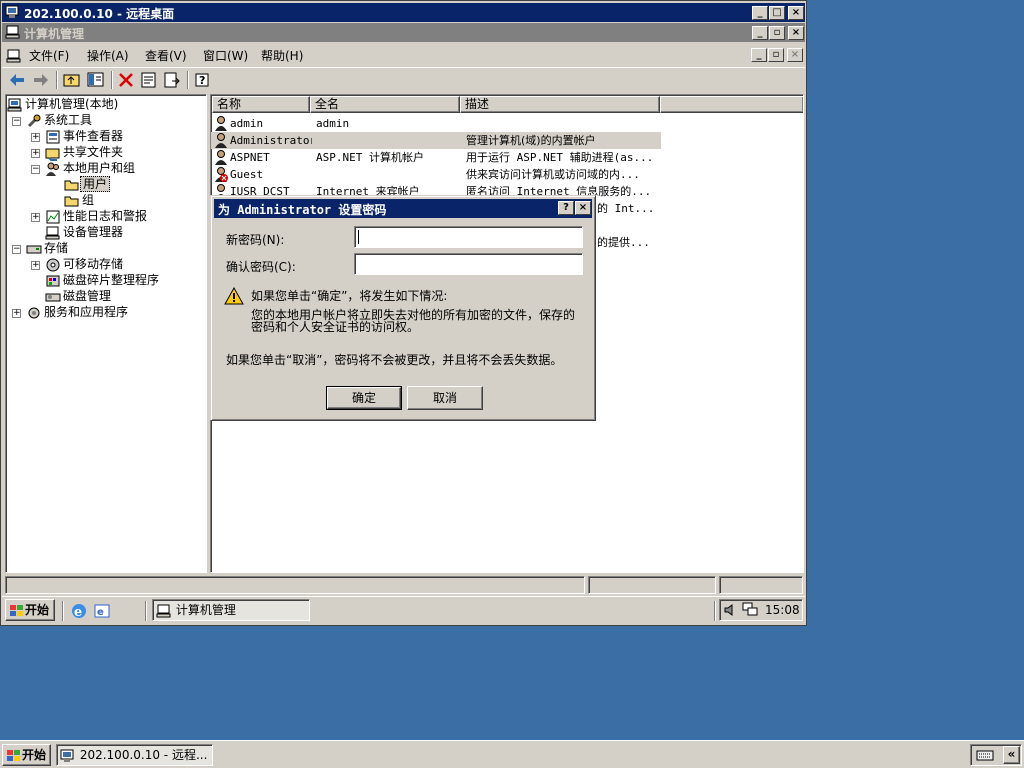 The height and width of the screenshot is (768, 1024). Describe the element at coordinates (97, 216) in the screenshot. I see `tree-perf-logs: 性能日志和警报` at that location.